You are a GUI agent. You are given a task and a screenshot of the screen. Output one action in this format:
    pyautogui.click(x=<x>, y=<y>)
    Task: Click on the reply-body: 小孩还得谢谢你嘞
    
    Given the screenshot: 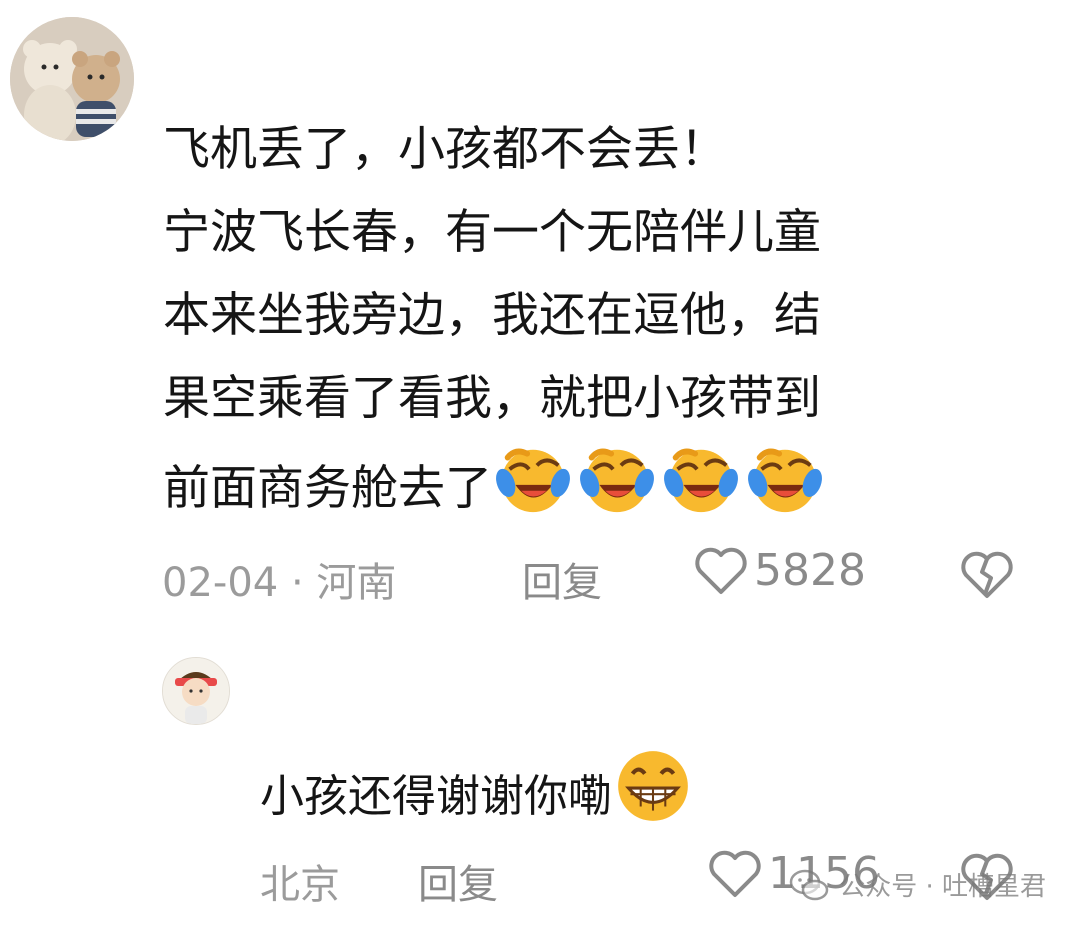 What is the action you would take?
    pyautogui.click(x=477, y=791)
    